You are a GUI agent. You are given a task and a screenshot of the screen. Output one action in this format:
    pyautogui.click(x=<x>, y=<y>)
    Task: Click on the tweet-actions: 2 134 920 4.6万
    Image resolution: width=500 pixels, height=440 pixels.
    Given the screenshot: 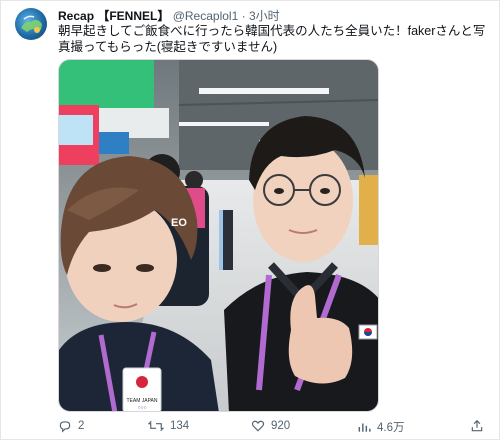 What is the action you would take?
    pyautogui.click(x=273, y=427)
    